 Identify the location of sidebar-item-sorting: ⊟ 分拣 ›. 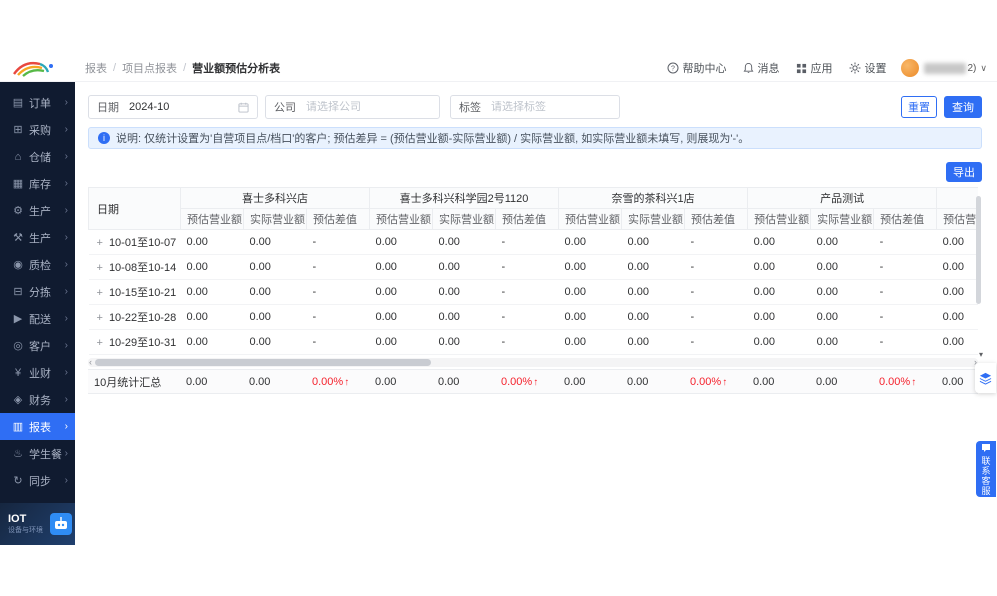
(37, 291).